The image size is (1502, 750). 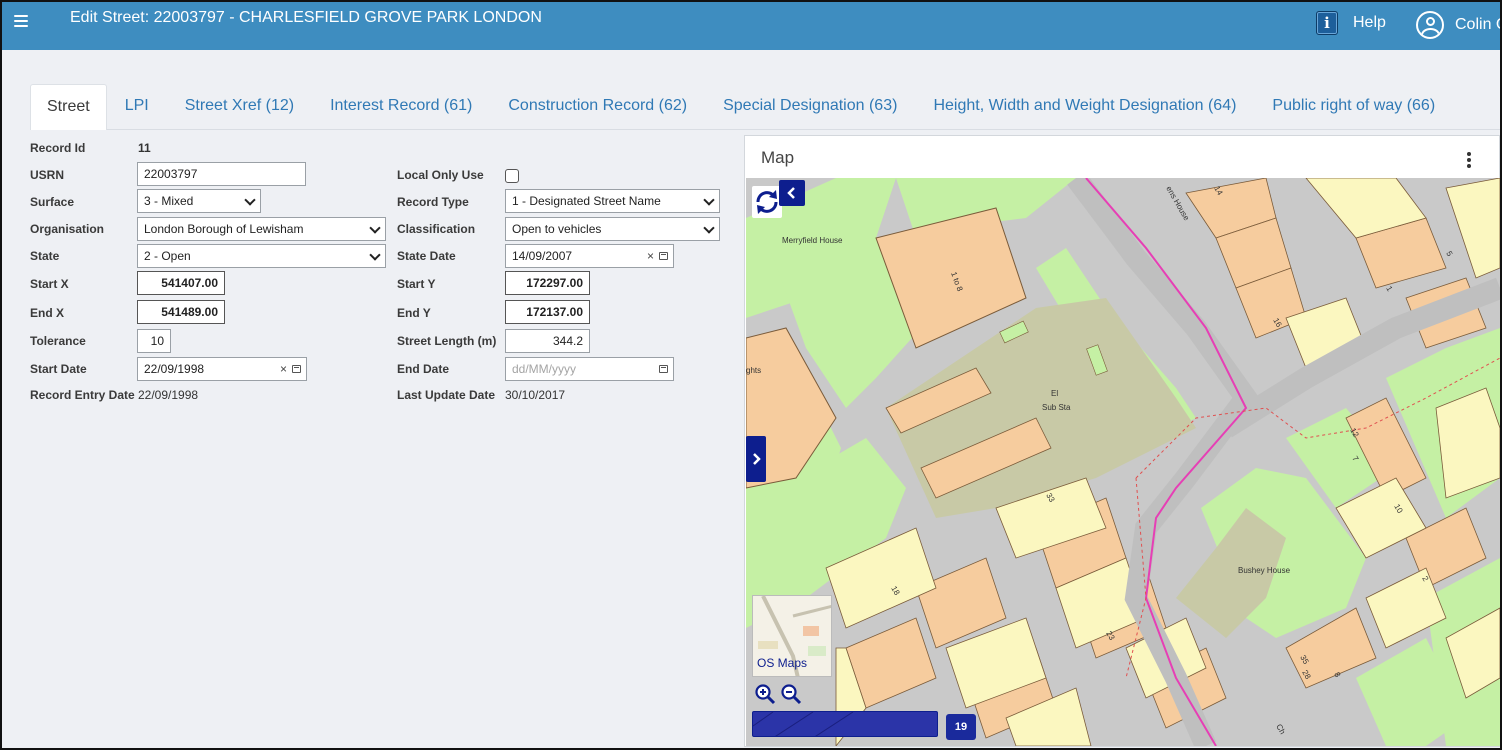 I want to click on end-date-label: End Date, so click(x=423, y=369).